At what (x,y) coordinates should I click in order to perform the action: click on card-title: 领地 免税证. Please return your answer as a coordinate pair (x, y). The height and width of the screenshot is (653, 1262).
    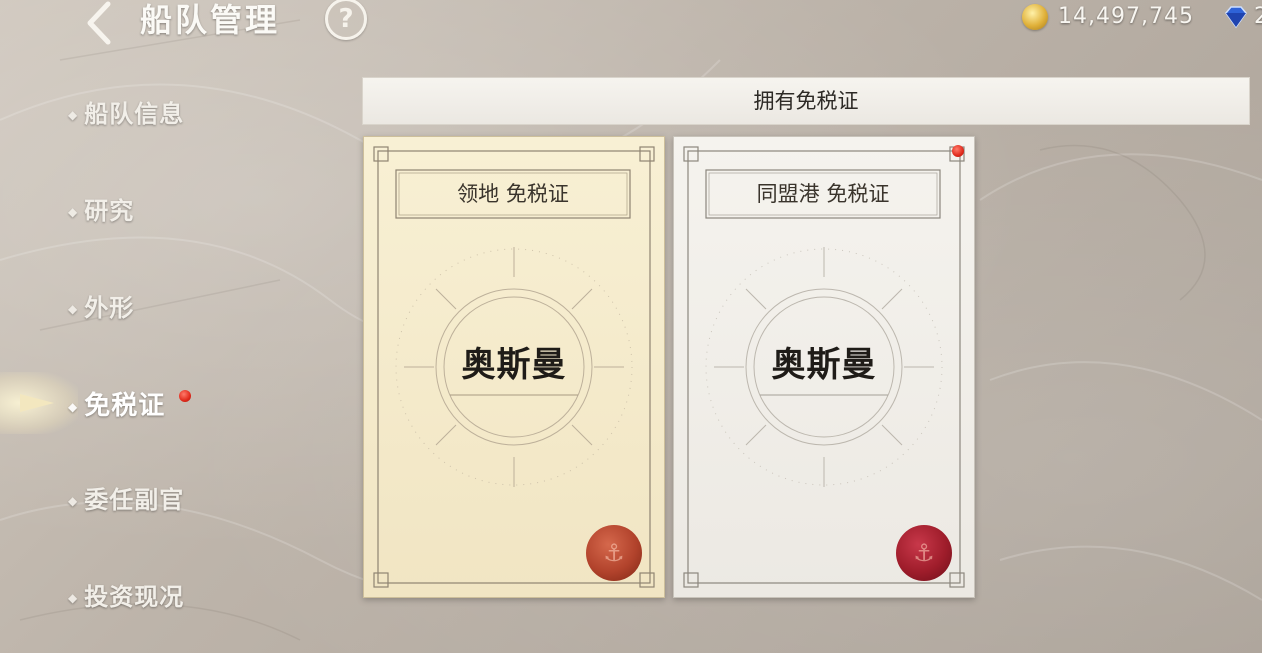
    Looking at the image, I should click on (513, 194).